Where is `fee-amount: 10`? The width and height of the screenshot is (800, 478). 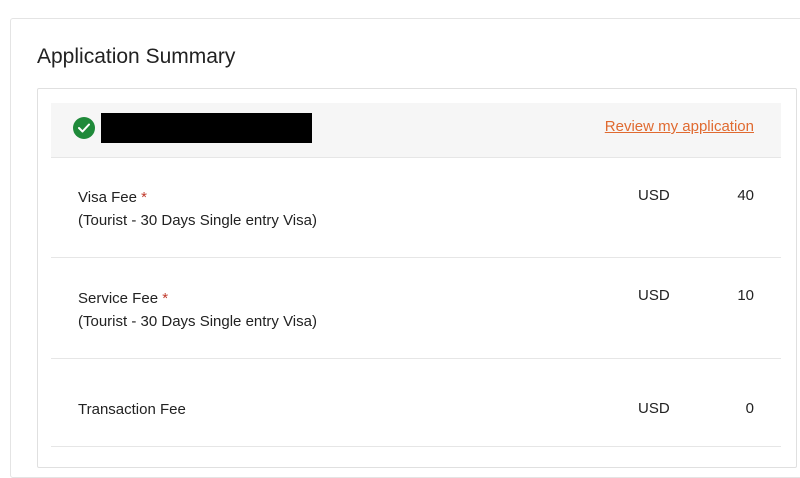 fee-amount: 10 is located at coordinates (745, 295).